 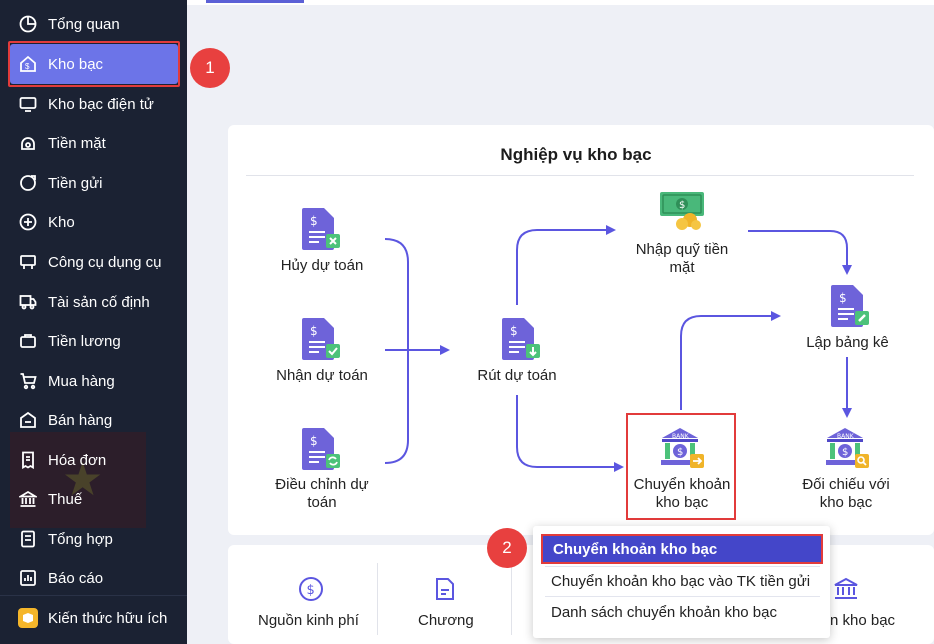 I want to click on node-label-line-1: Điều chỉnh dự, so click(x=322, y=484).